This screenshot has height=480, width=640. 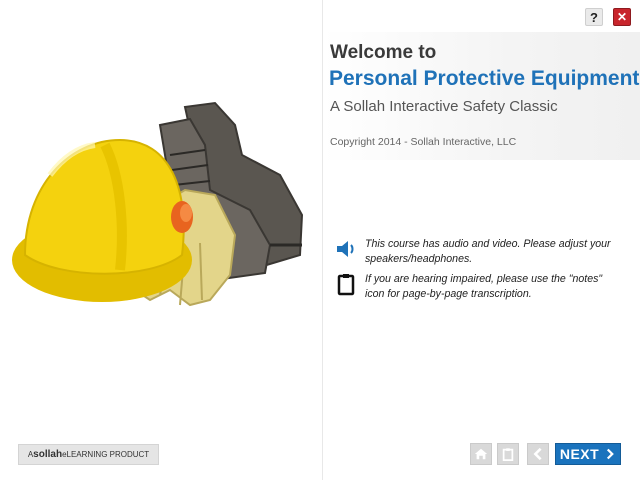 I want to click on earplug-icon, so click(x=182, y=217).